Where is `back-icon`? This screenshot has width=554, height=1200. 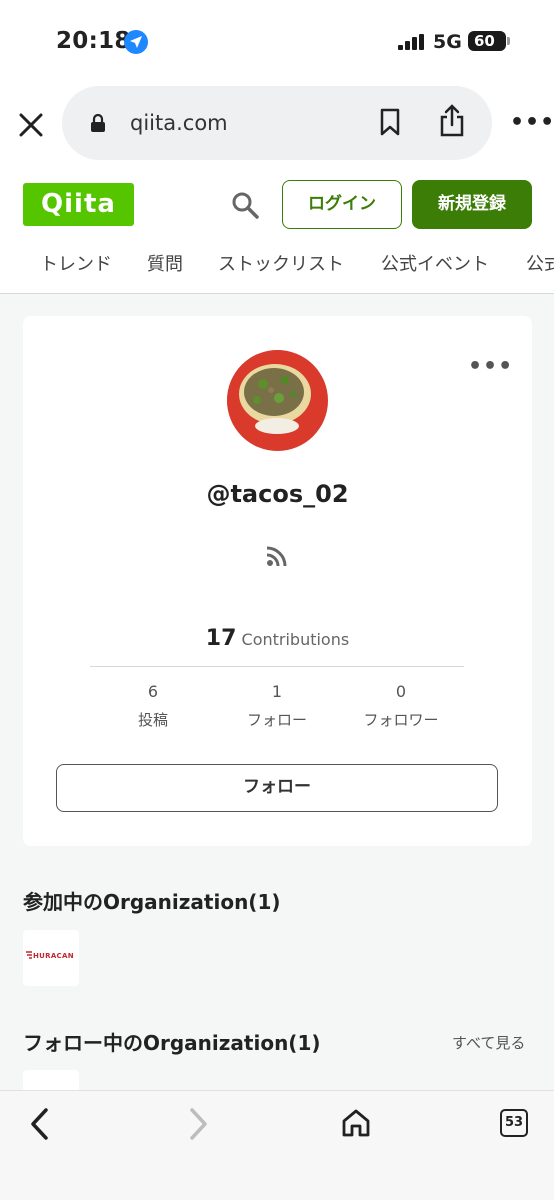 back-icon is located at coordinates (40, 1124).